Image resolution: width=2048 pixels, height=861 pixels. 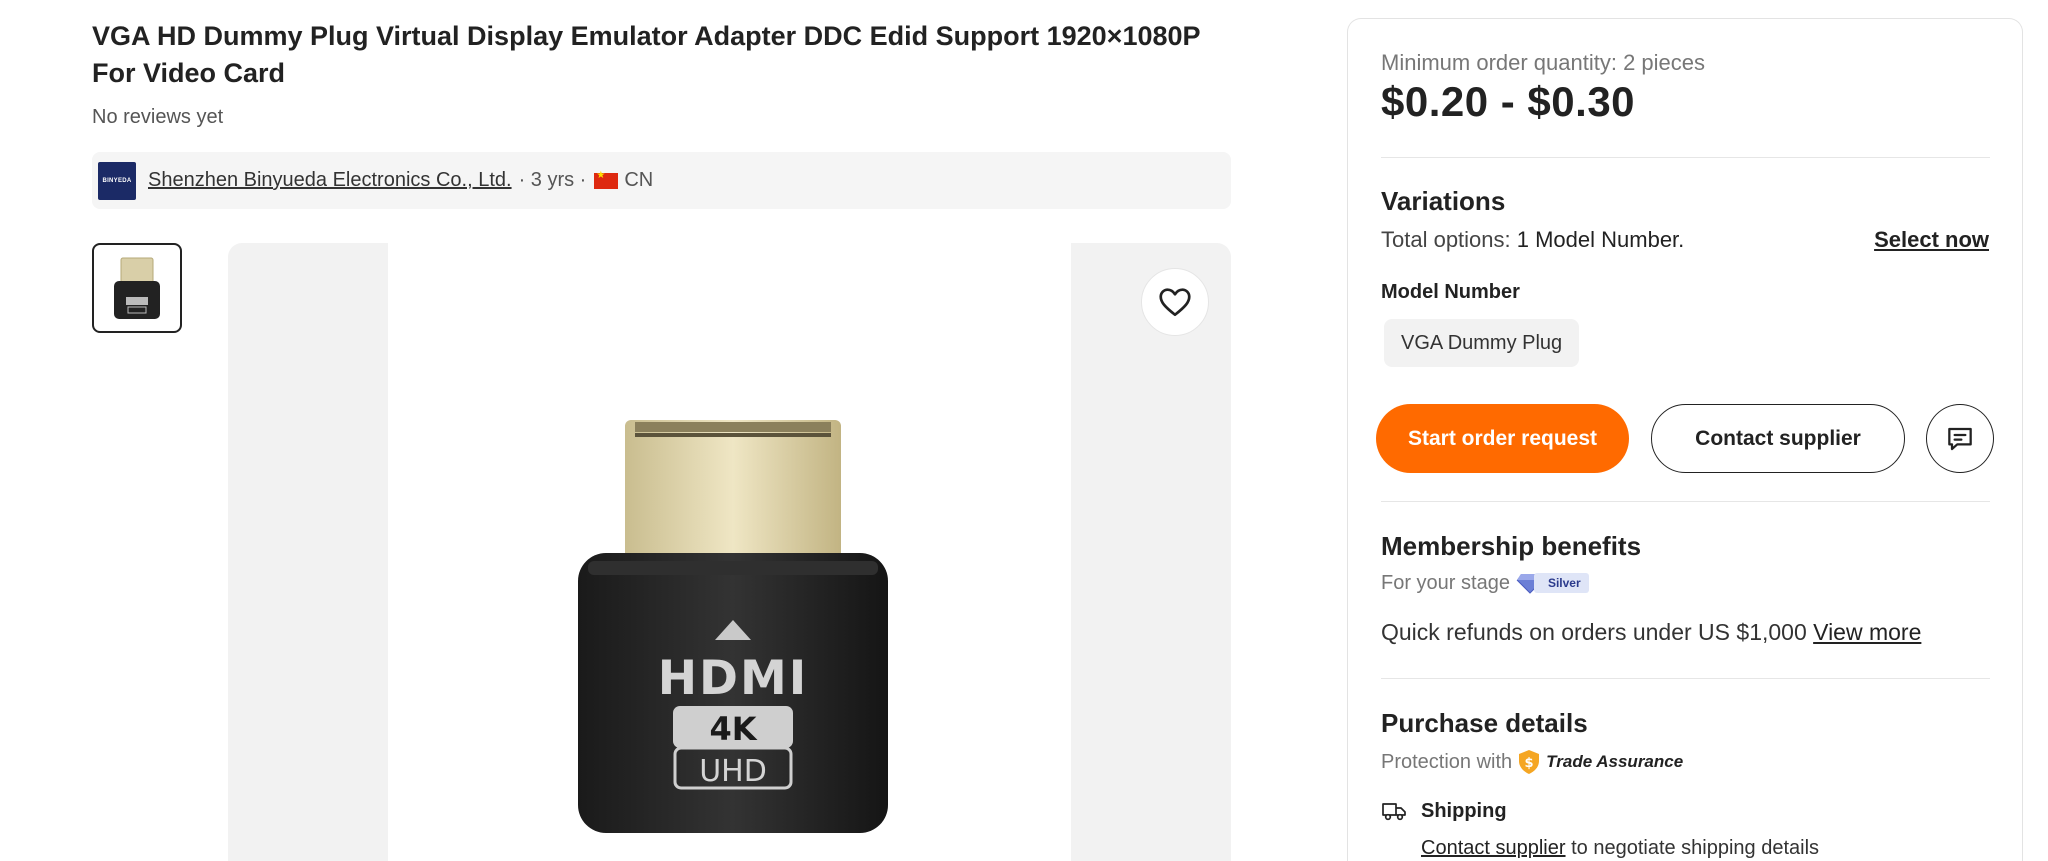 I want to click on membership-stage: For your stage Silver, so click(x=1485, y=583).